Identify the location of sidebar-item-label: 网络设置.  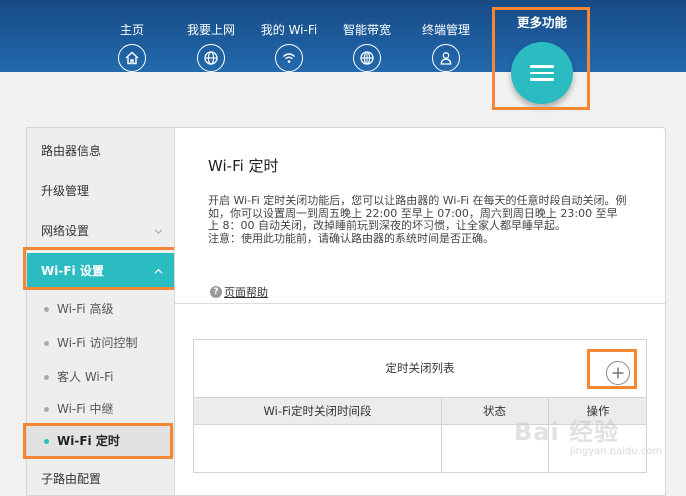
(65, 231).